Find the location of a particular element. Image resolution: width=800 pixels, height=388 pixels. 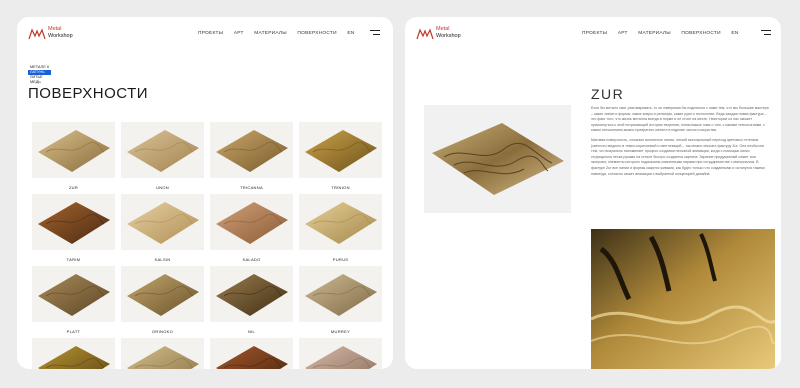

surface-tile: SALSIN is located at coordinates (162, 228).